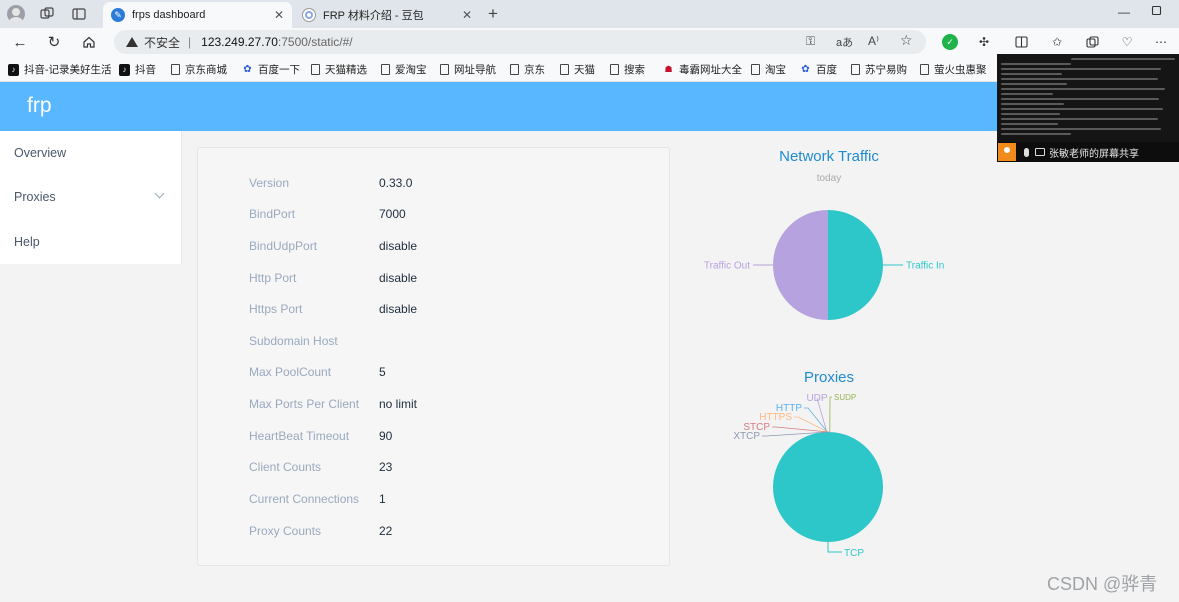 Image resolution: width=1179 pixels, height=602 pixels. Describe the element at coordinates (398, 404) in the screenshot. I see `info-value: no limit` at that location.